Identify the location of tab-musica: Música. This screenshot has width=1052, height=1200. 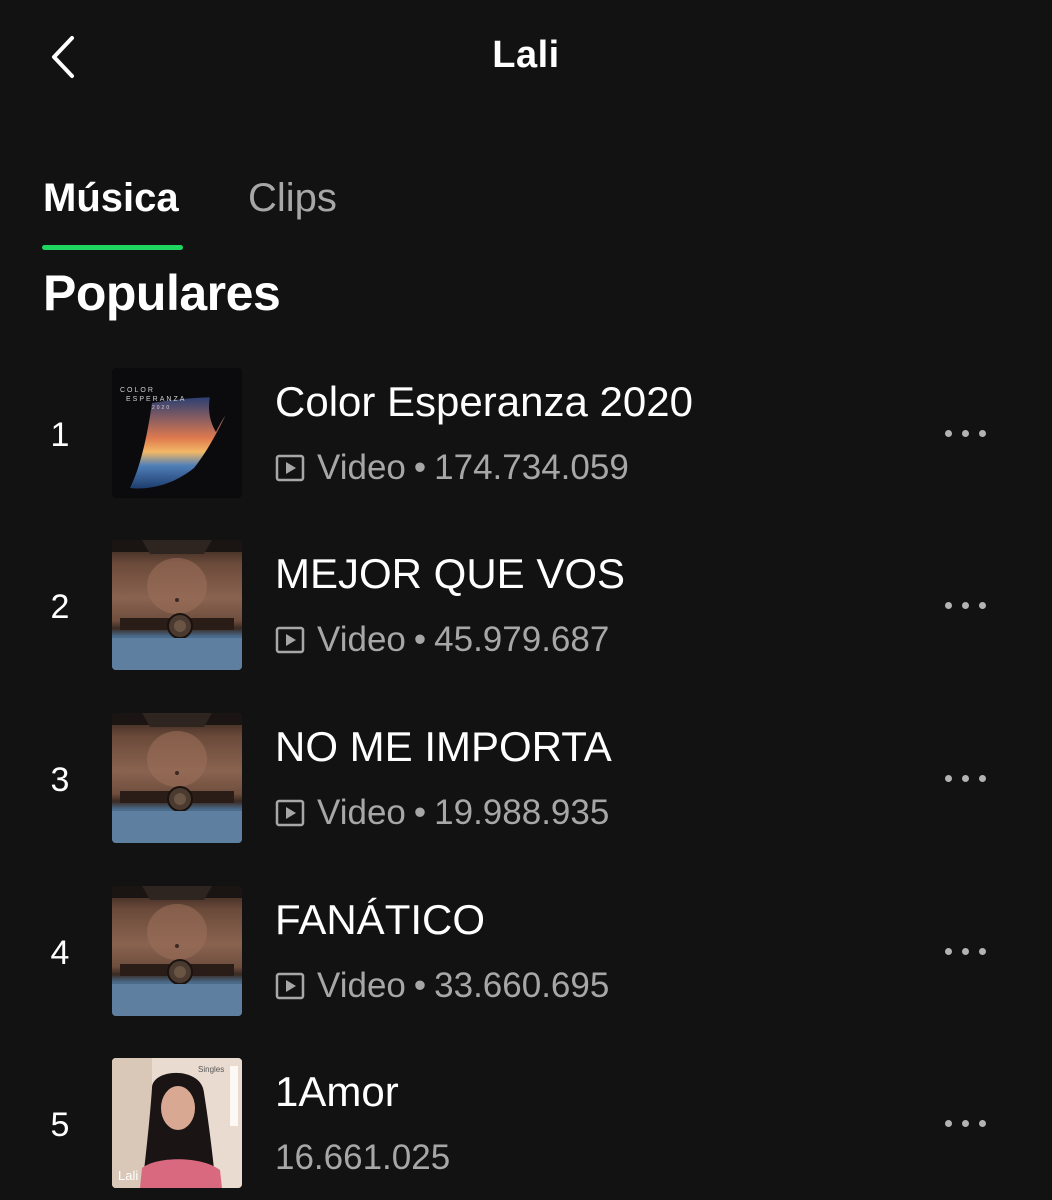
(111, 198).